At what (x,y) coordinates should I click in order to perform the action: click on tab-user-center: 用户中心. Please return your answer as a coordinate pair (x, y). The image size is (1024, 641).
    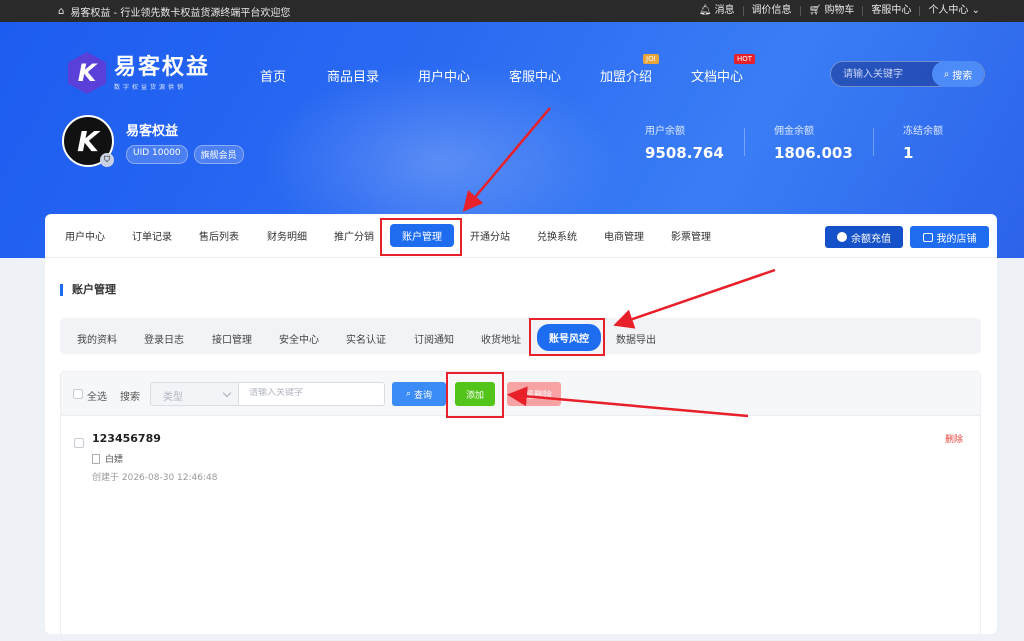
    Looking at the image, I should click on (85, 235).